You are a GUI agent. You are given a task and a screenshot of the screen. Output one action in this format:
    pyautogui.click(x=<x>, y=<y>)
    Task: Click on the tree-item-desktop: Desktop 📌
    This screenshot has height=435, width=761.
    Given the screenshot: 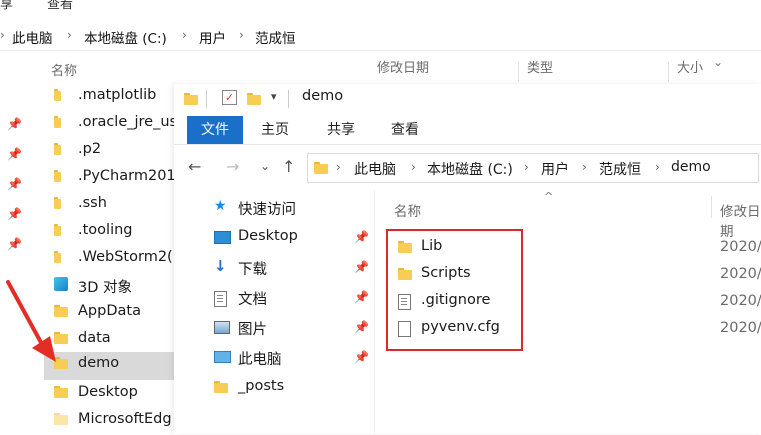 What is the action you would take?
    pyautogui.click(x=289, y=238)
    